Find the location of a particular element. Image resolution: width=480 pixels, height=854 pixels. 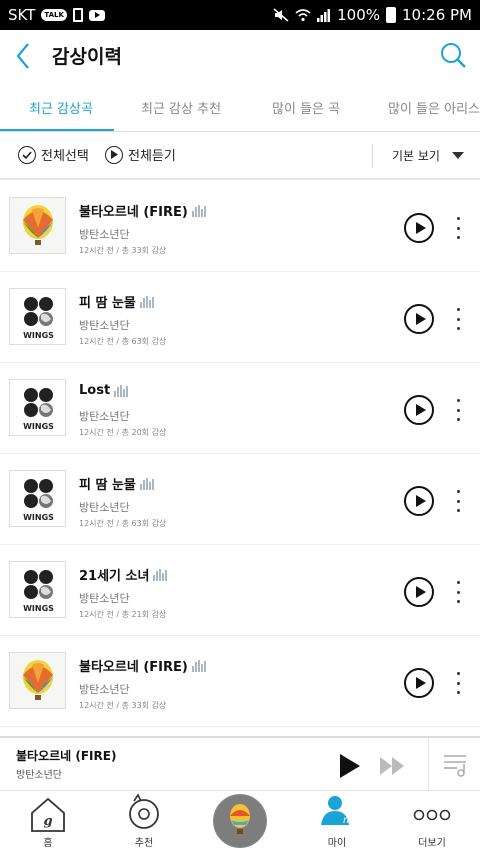

nav-more: 더보기 is located at coordinates (432, 822).